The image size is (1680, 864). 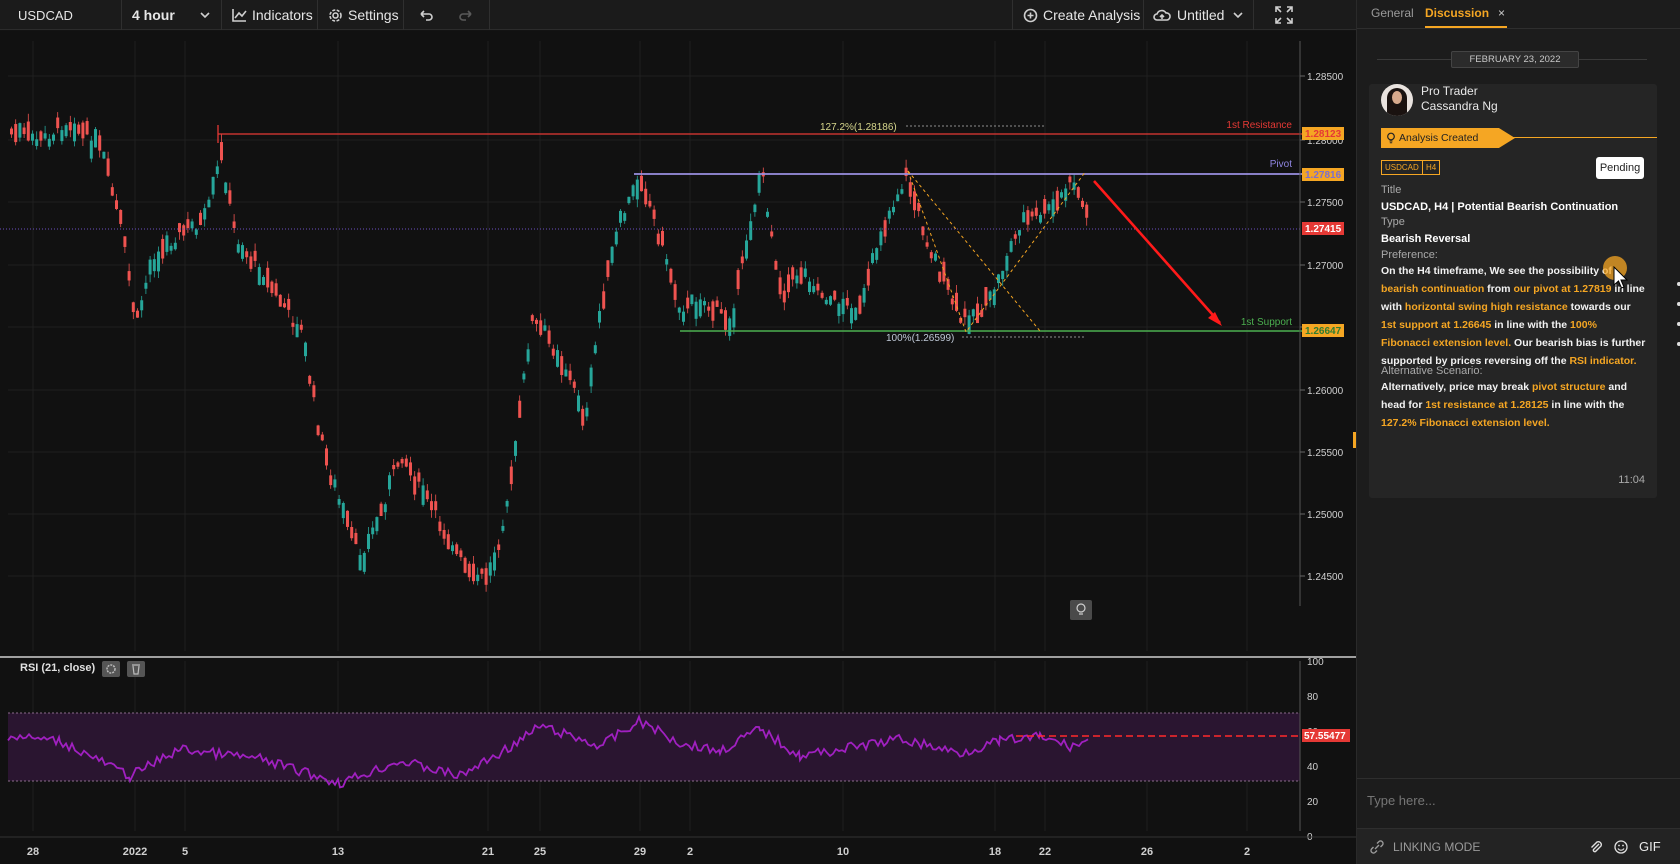 I want to click on support-label: 1st Support, so click(x=1266, y=322).